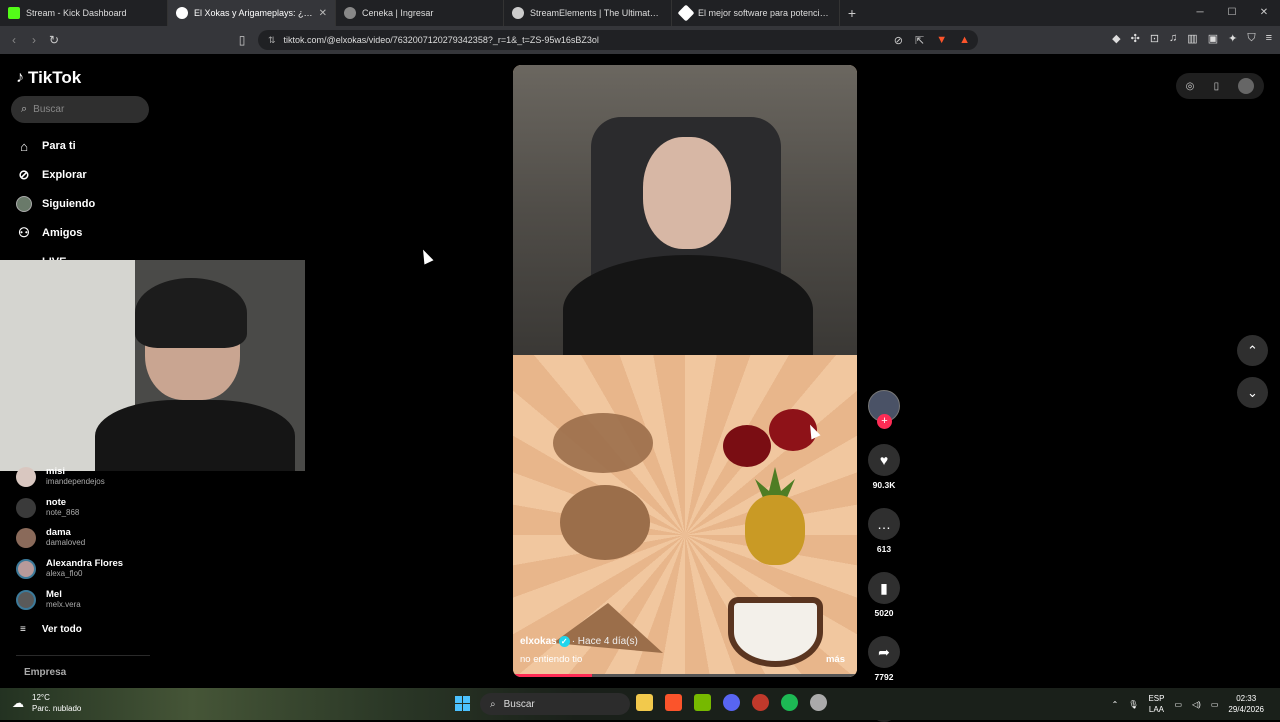  I want to click on back-icon: ‹, so click(14, 40).